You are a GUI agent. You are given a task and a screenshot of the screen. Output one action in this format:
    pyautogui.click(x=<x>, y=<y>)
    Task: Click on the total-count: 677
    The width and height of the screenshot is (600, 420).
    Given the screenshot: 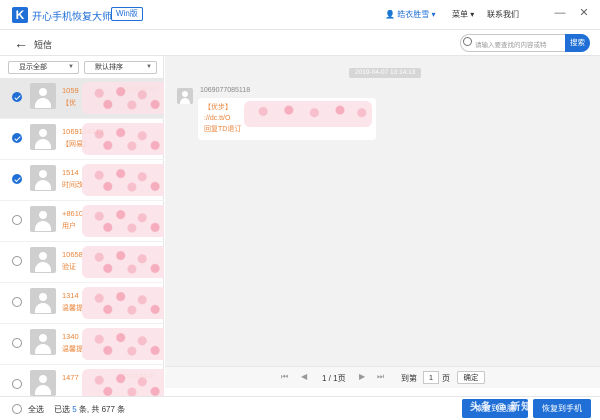 What is the action you would take?
    pyautogui.click(x=108, y=409)
    